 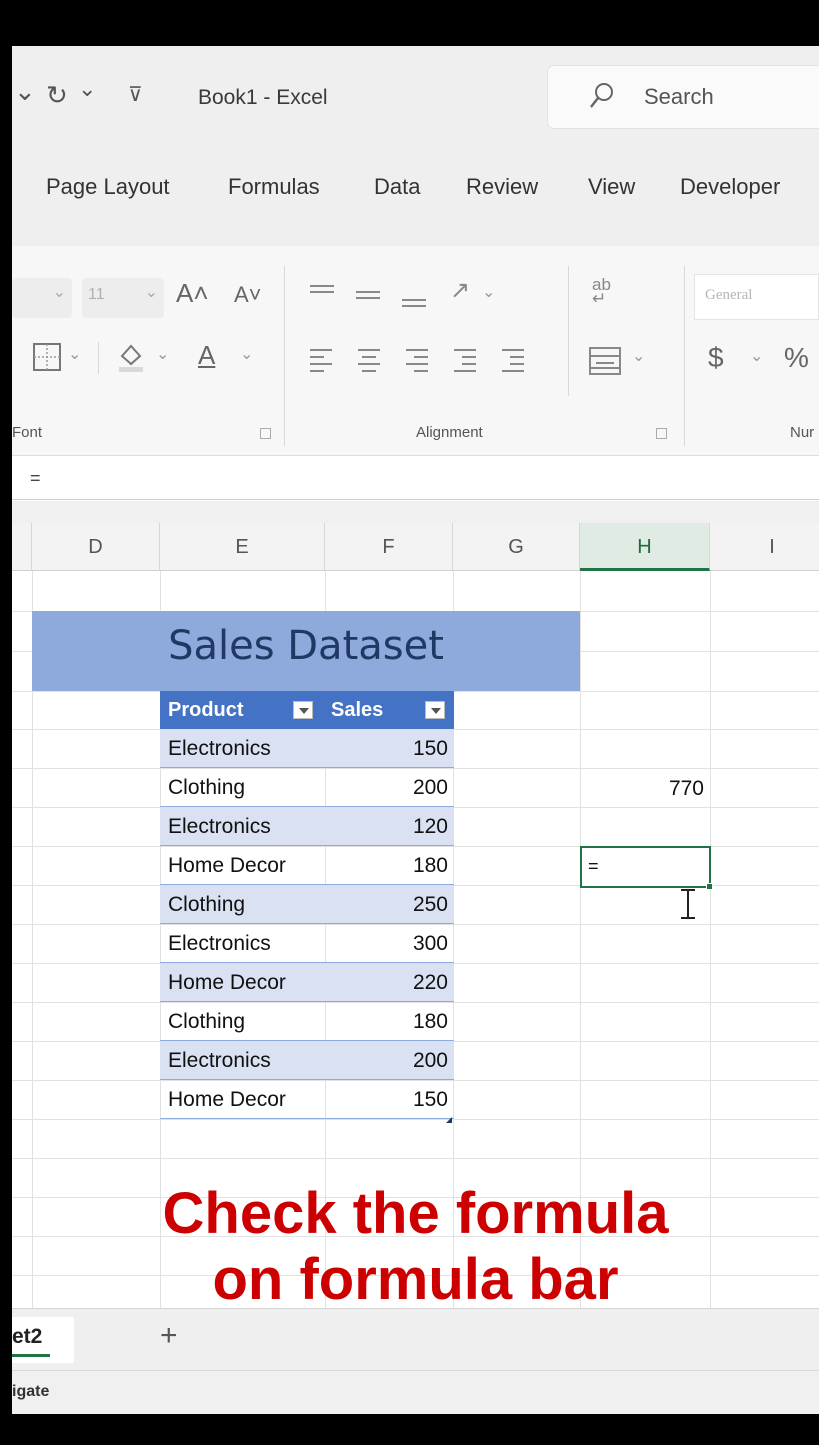 I want to click on header-label: Product, so click(x=206, y=710).